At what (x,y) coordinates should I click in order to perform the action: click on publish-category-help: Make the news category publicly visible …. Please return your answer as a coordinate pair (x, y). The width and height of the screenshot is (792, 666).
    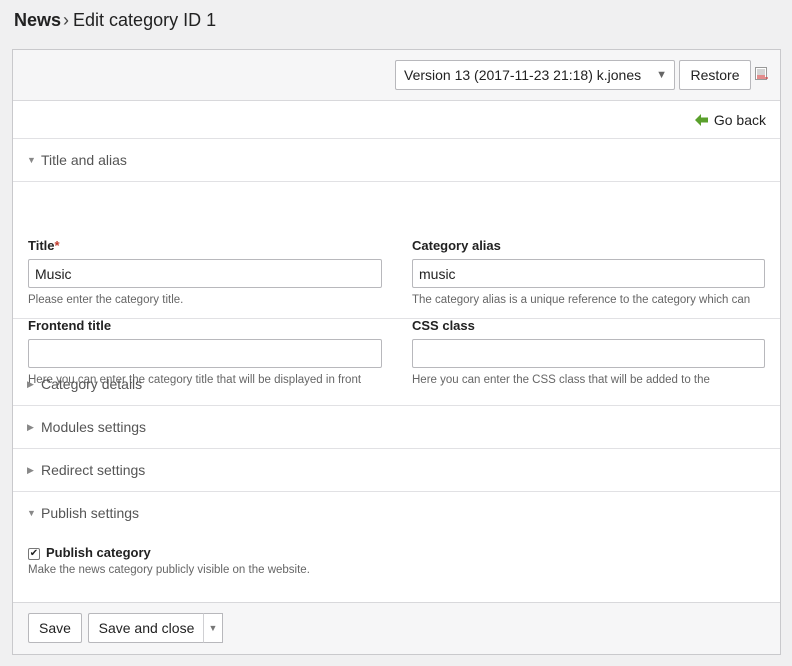
    Looking at the image, I should click on (169, 570).